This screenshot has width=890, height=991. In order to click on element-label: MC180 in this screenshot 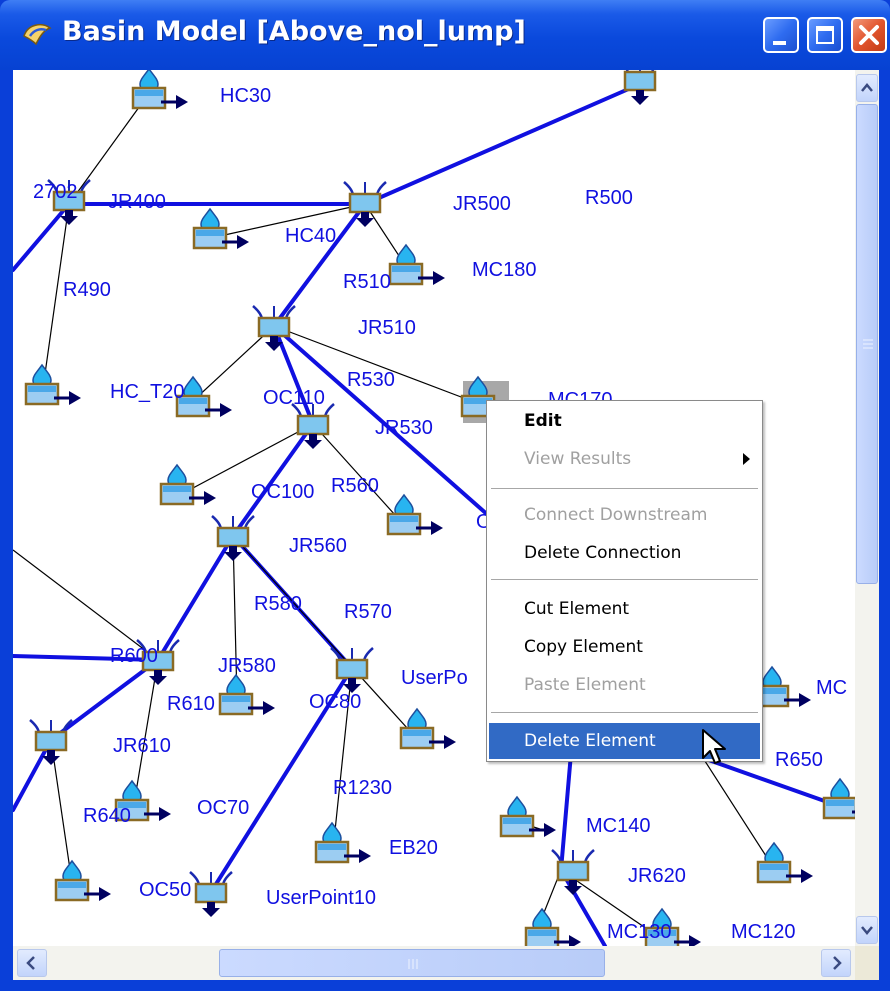, I will do `click(504, 270)`.